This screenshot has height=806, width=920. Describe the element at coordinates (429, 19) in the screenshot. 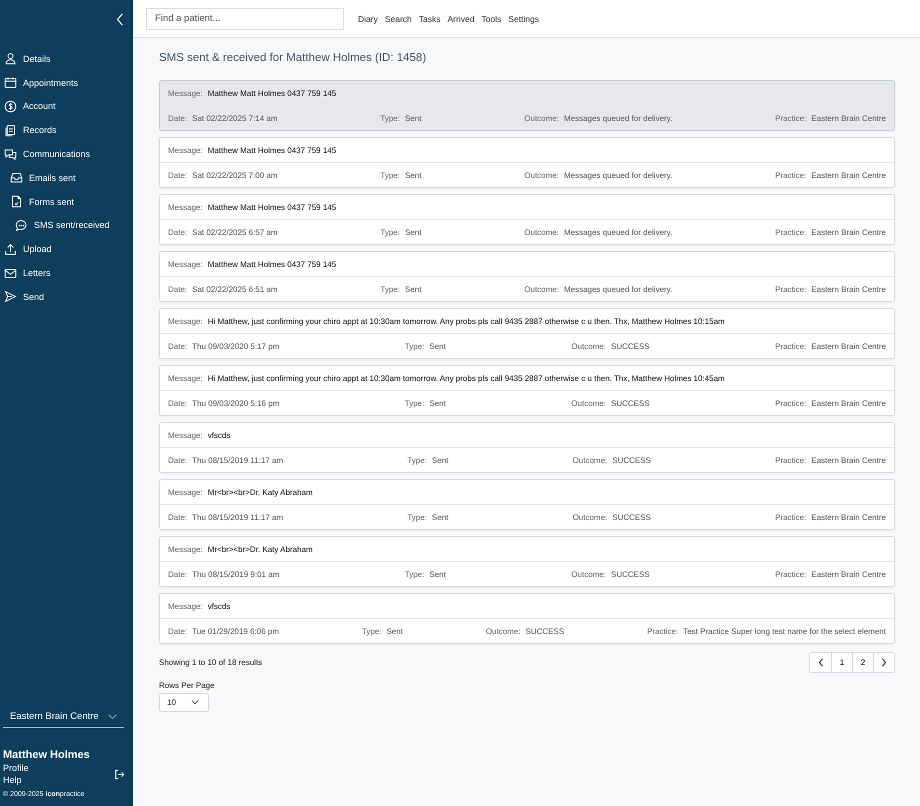

I see `menu-item: Tasks` at that location.